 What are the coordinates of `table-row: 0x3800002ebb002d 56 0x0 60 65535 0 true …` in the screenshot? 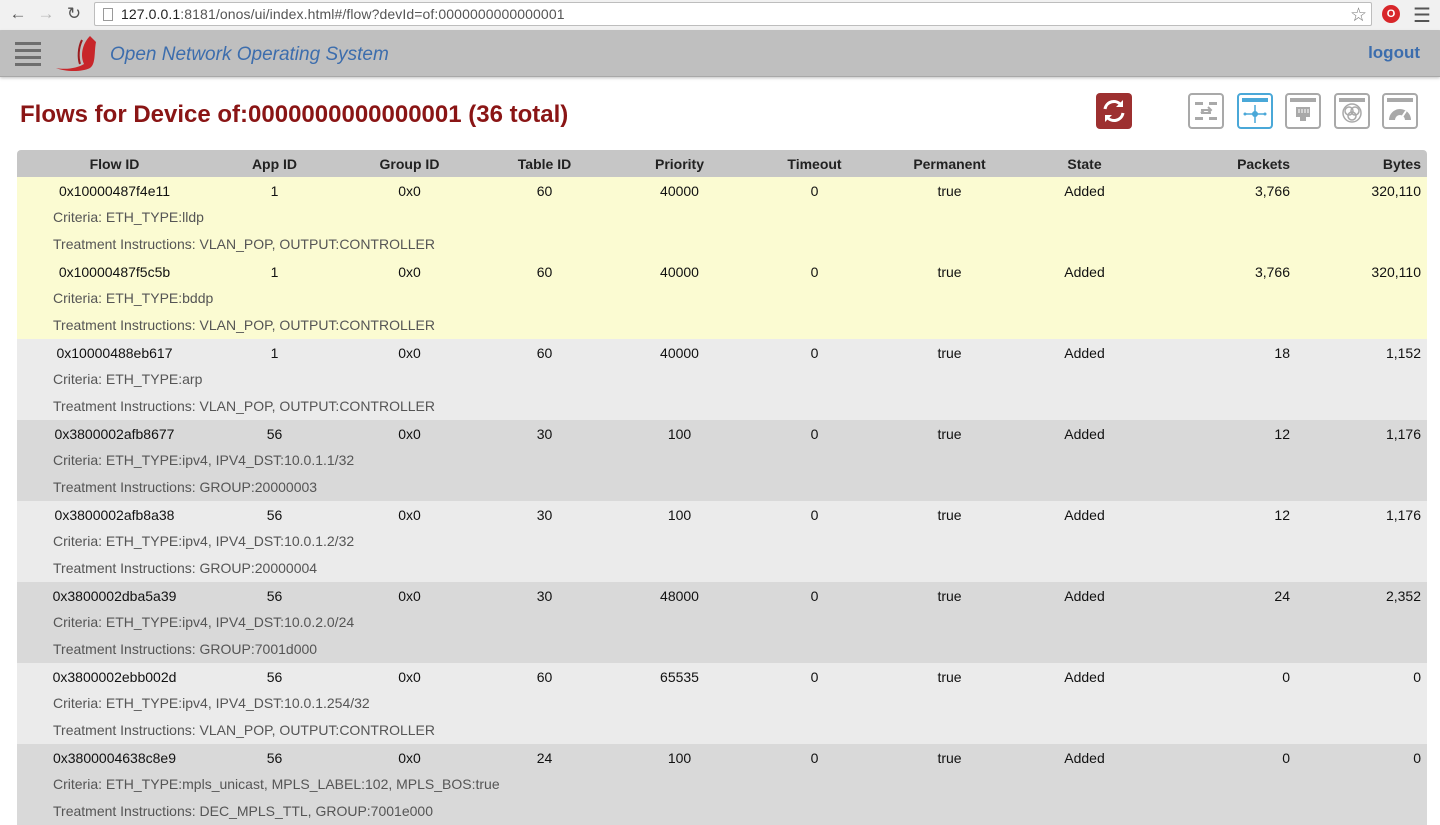 It's located at (722, 703).